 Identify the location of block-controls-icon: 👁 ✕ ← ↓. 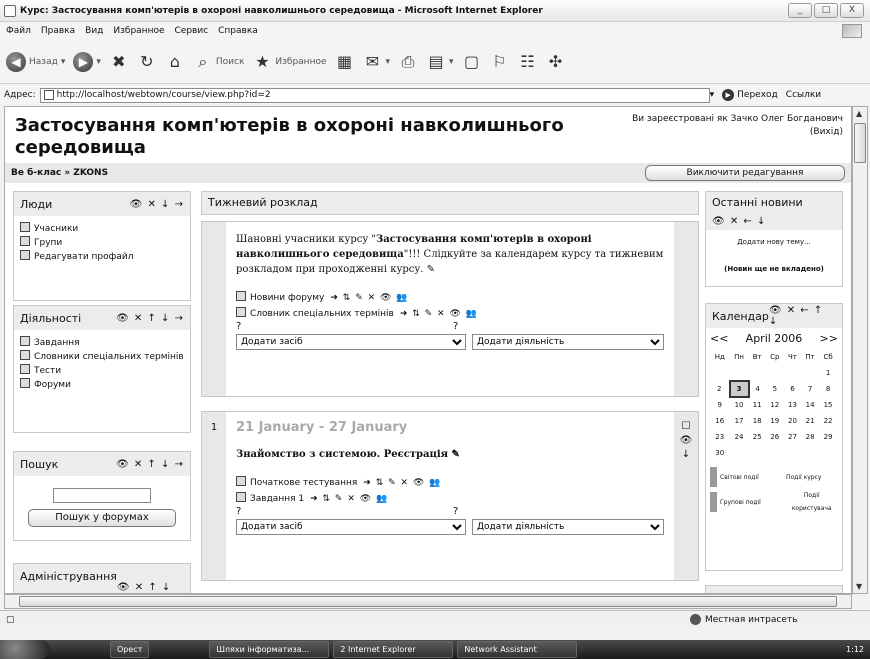
(739, 221).